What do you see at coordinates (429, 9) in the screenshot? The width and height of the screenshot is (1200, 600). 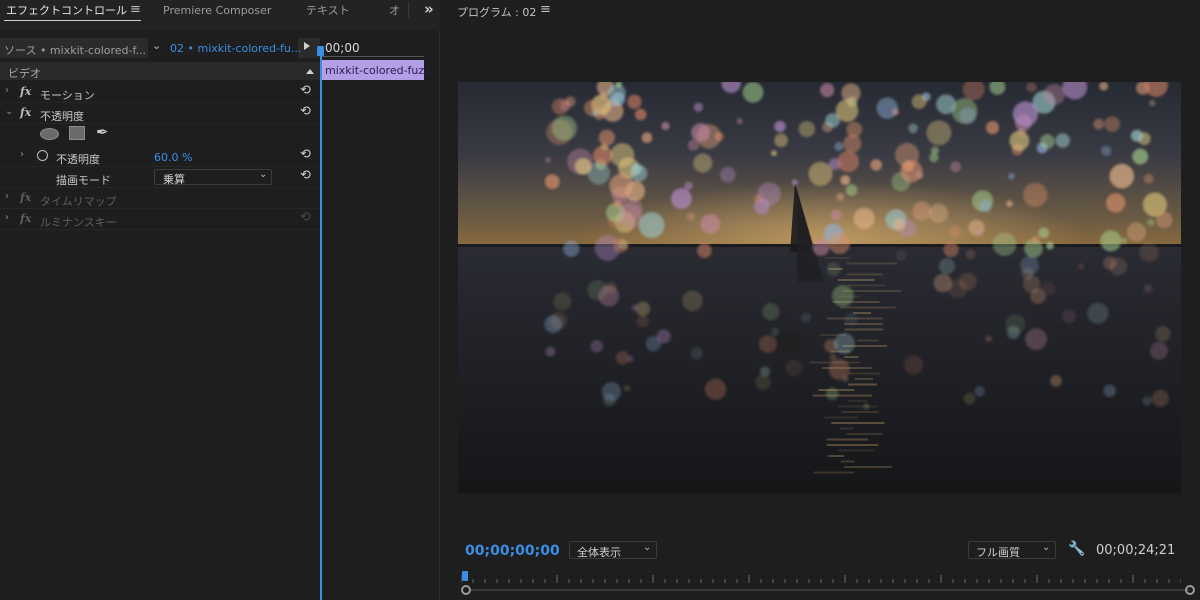 I see `double-chevron-right-icon: »` at bounding box center [429, 9].